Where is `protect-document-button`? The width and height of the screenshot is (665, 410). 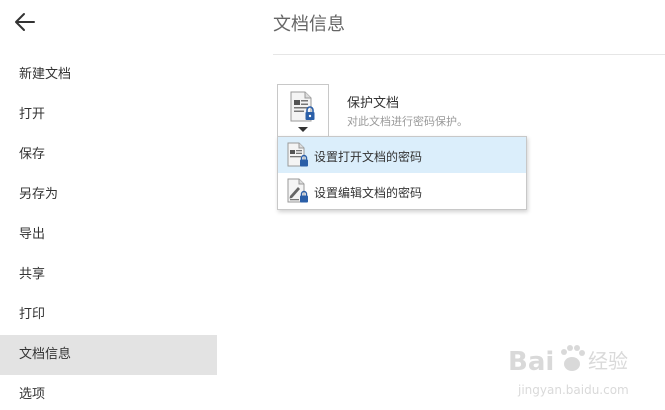
protect-document-button is located at coordinates (303, 111).